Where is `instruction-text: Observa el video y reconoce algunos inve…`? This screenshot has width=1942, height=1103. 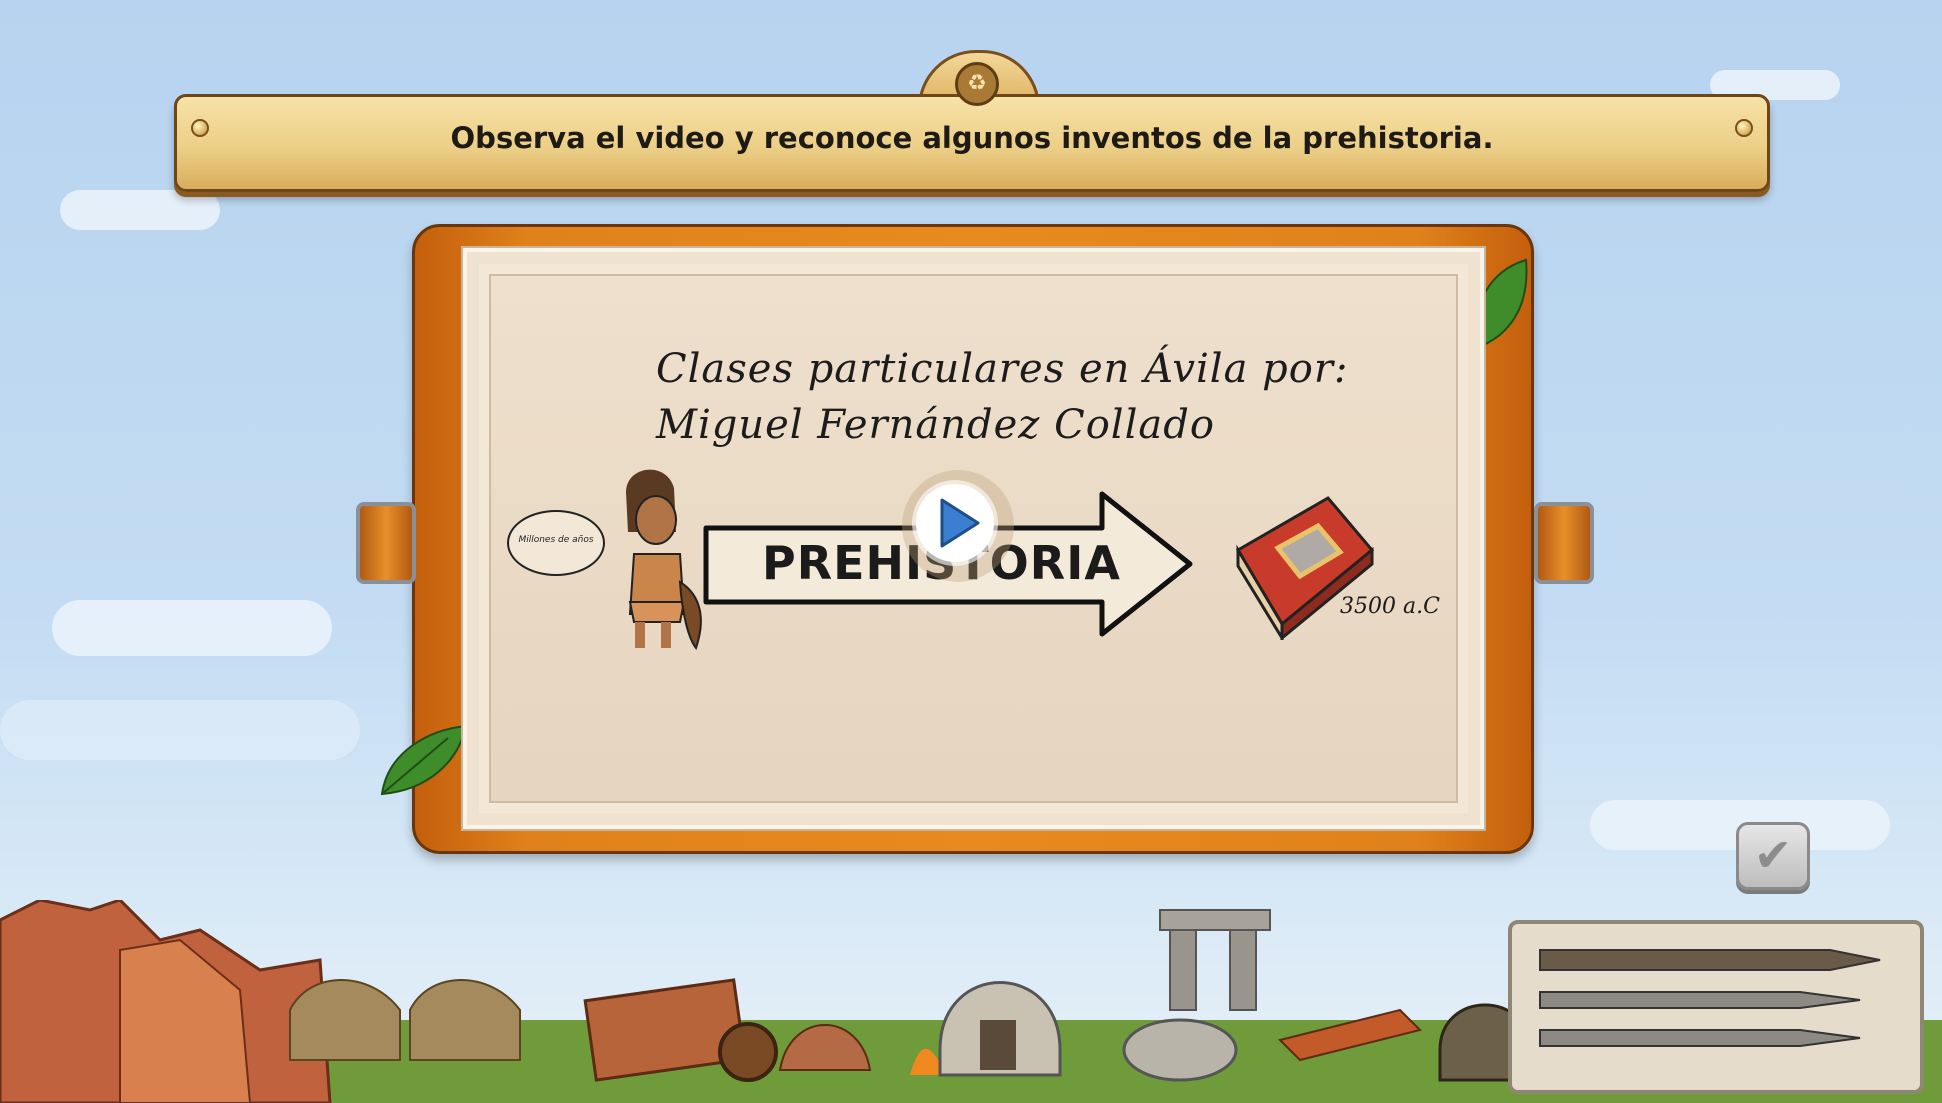
instruction-text: Observa el video y reconoce algunos inve… is located at coordinates (972, 138).